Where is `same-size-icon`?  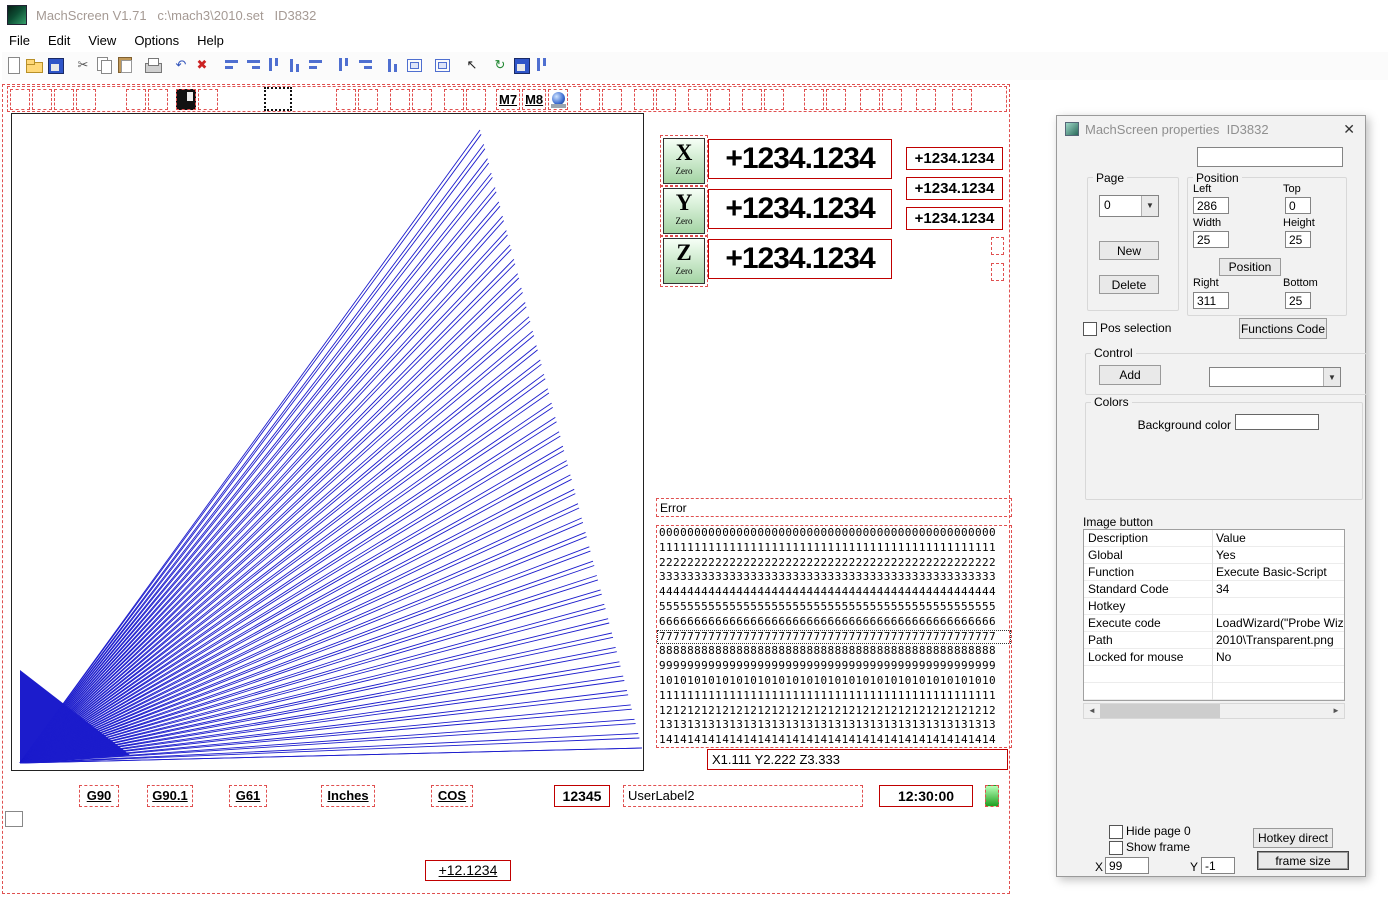 same-size-icon is located at coordinates (414, 65).